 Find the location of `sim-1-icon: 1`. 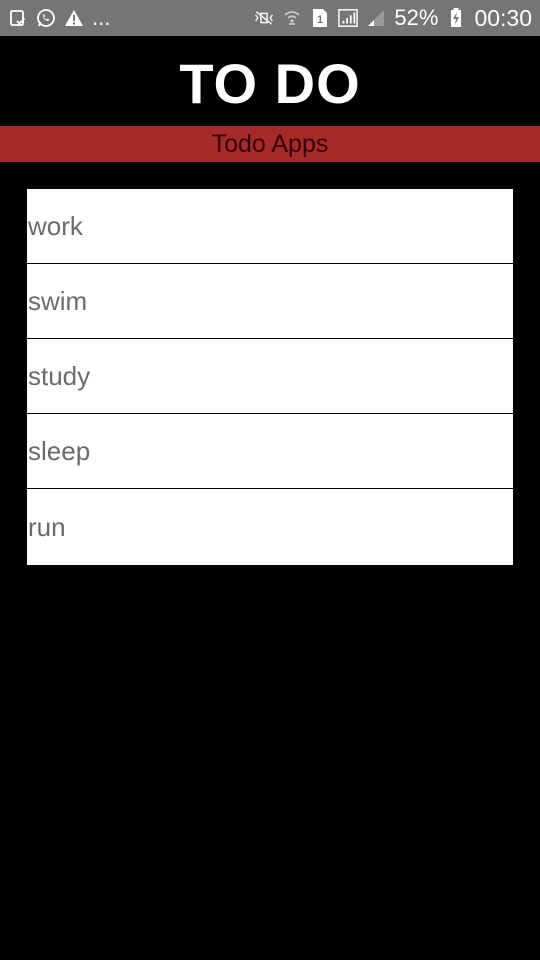

sim-1-icon: 1 is located at coordinates (320, 18).